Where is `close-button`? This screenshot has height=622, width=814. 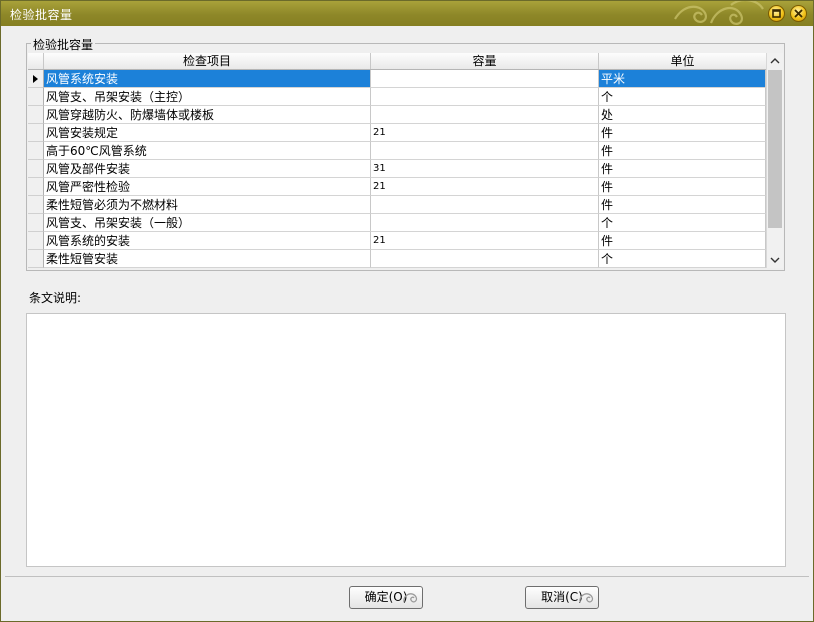 close-button is located at coordinates (798, 13).